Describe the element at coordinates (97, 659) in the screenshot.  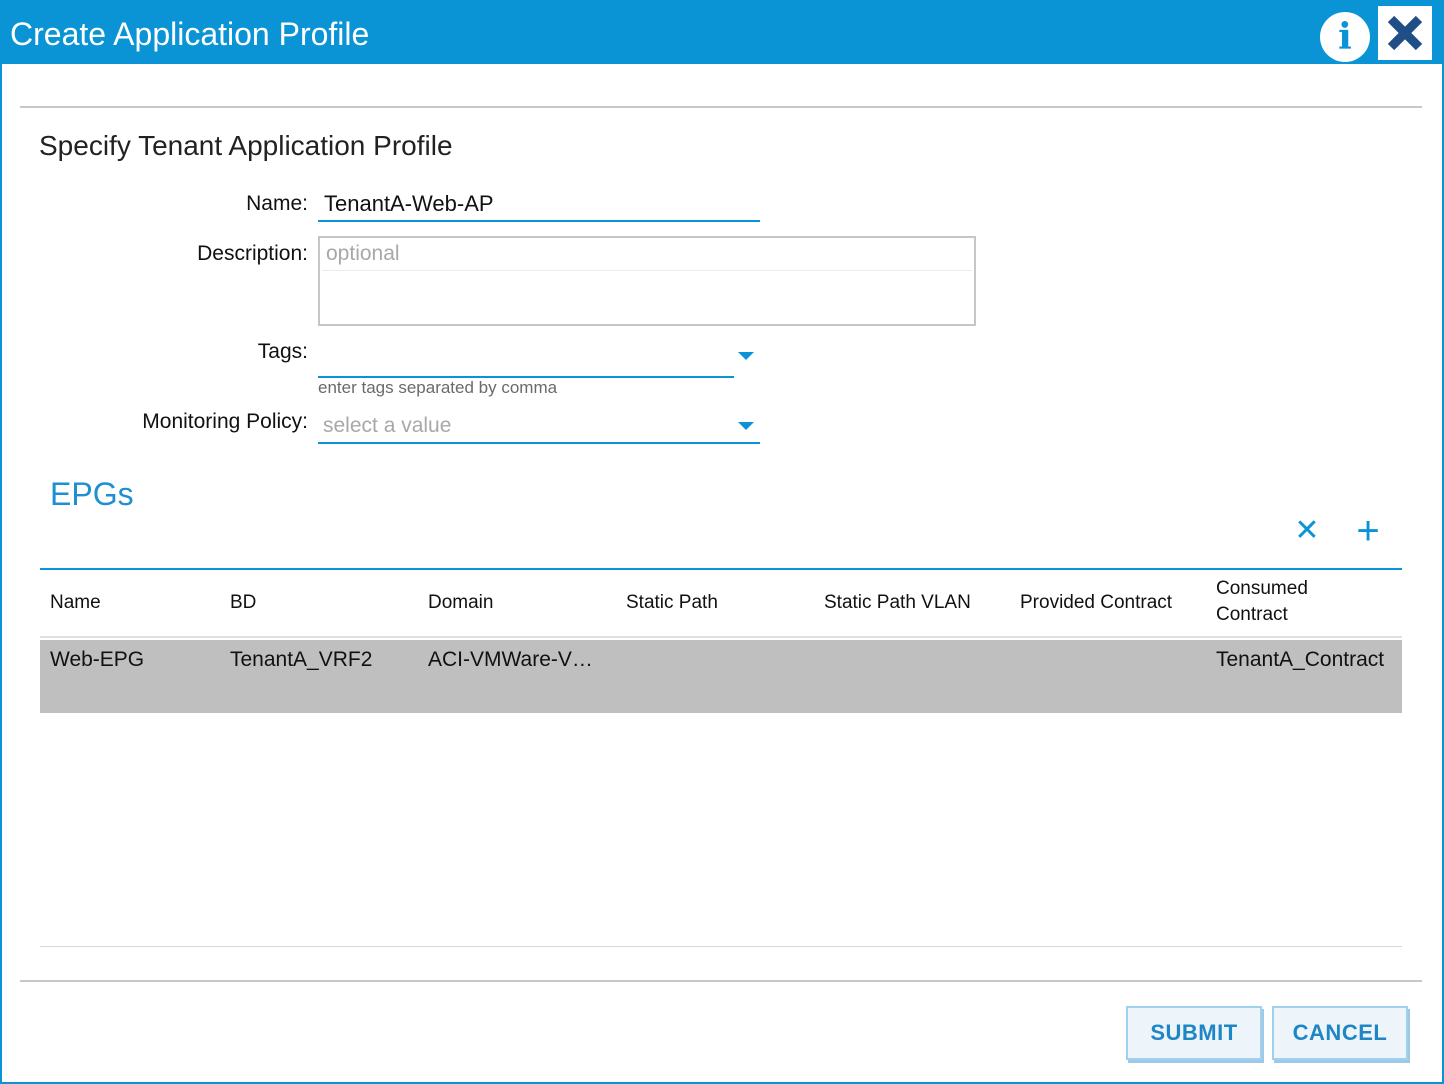
I see `cell-name: Web-EPG` at that location.